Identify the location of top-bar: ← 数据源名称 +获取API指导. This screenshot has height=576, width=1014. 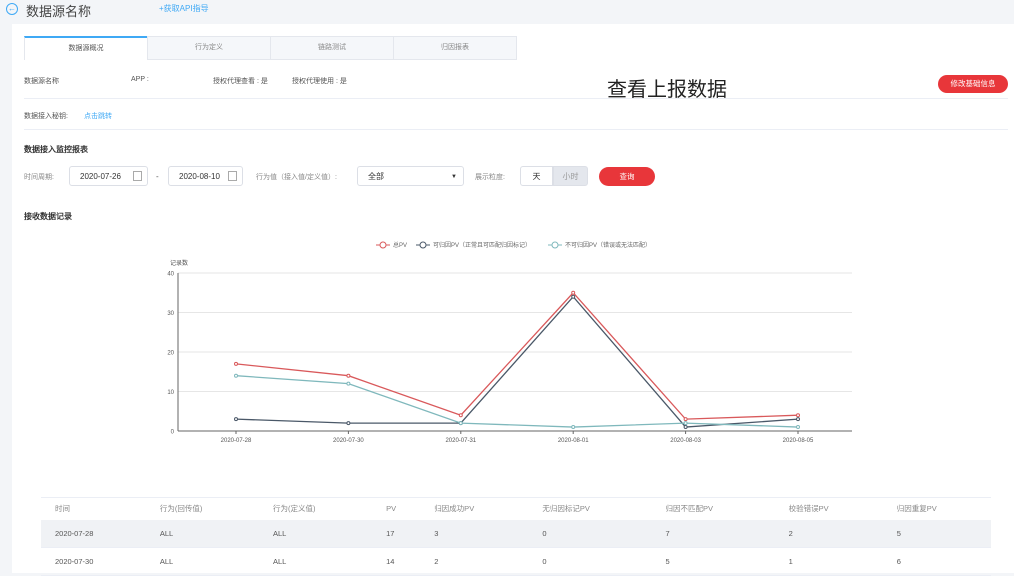
(507, 12).